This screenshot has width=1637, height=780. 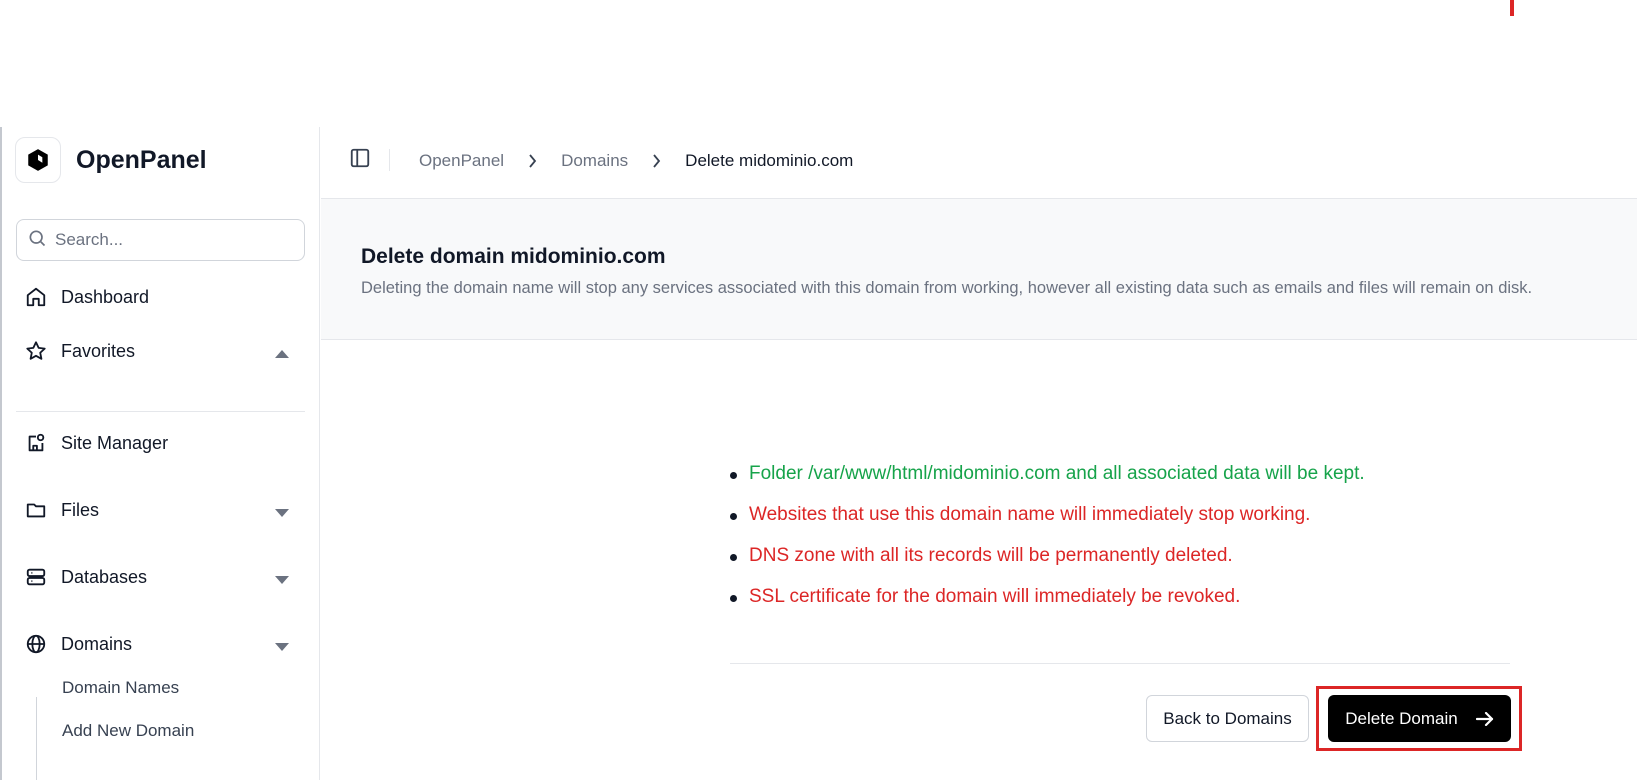 What do you see at coordinates (1, 453) in the screenshot?
I see `sidebar-edge` at bounding box center [1, 453].